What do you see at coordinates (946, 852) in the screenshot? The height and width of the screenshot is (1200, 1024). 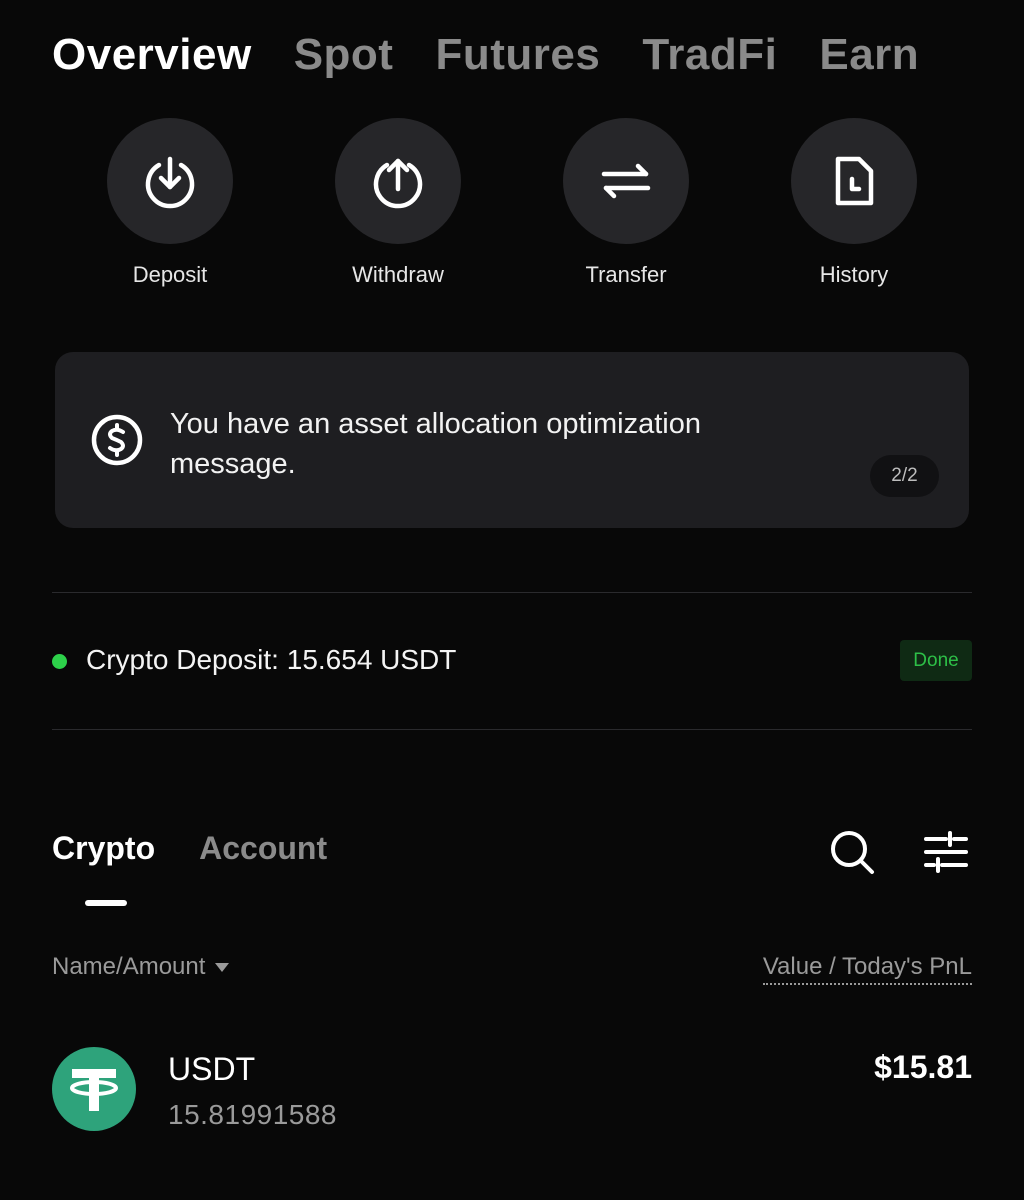 I see `filter-sliders-icon` at bounding box center [946, 852].